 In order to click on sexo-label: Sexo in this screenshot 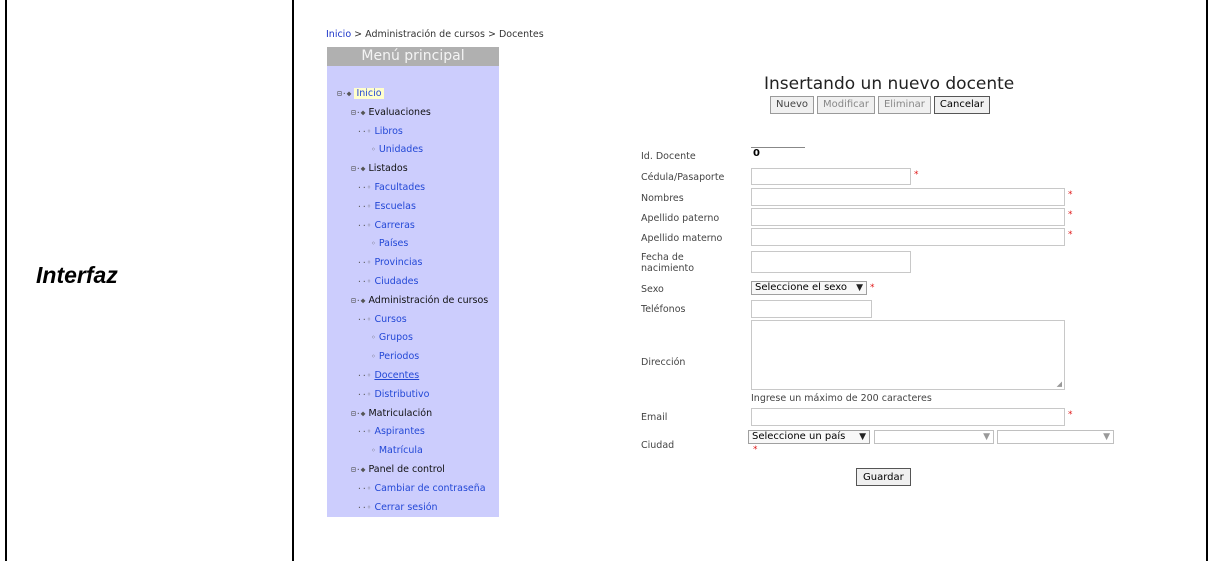, I will do `click(652, 289)`.